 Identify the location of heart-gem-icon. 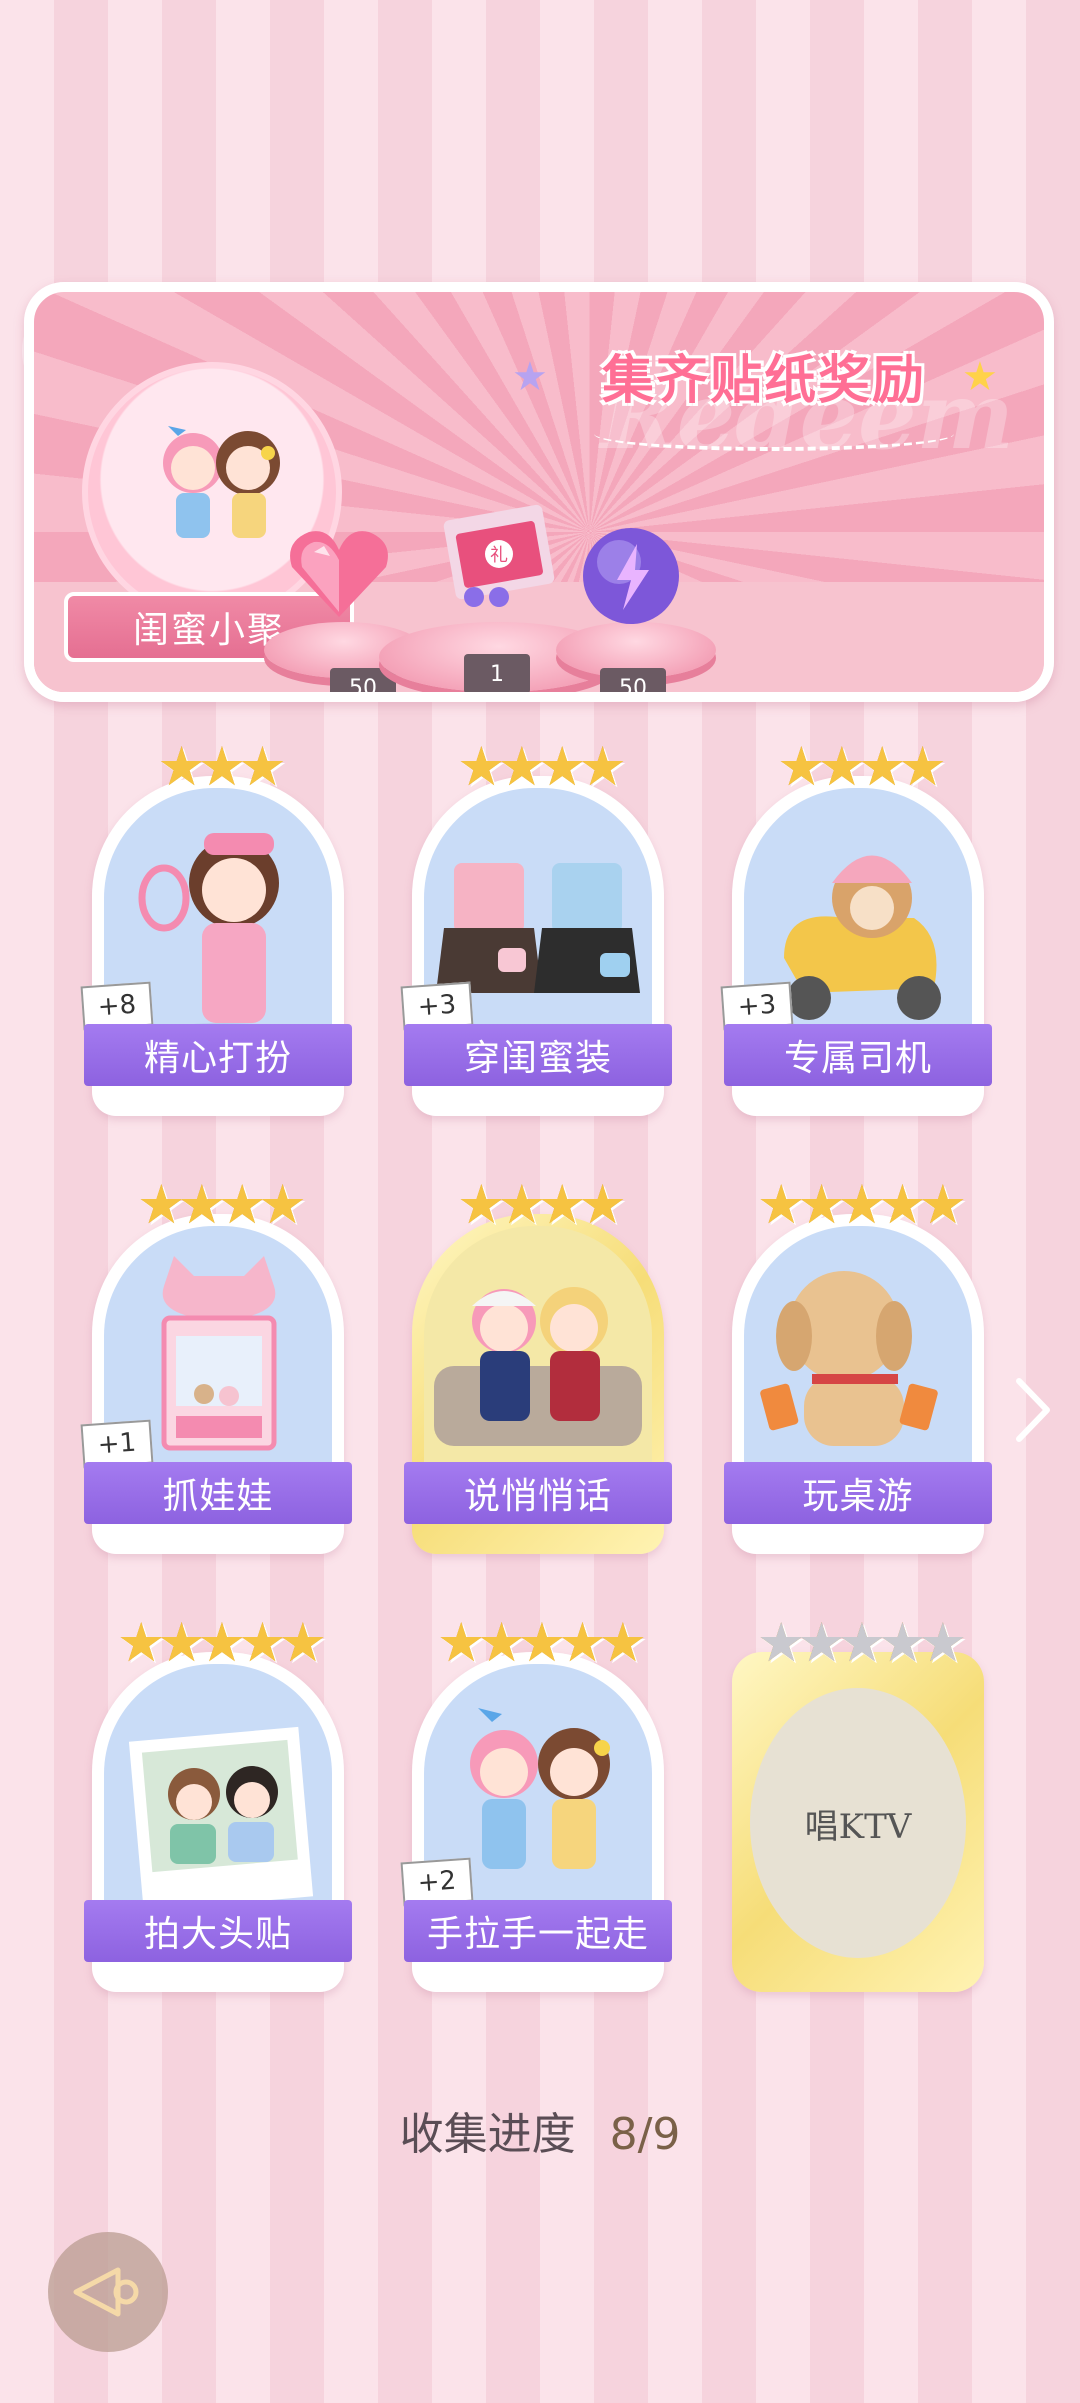
(339, 577).